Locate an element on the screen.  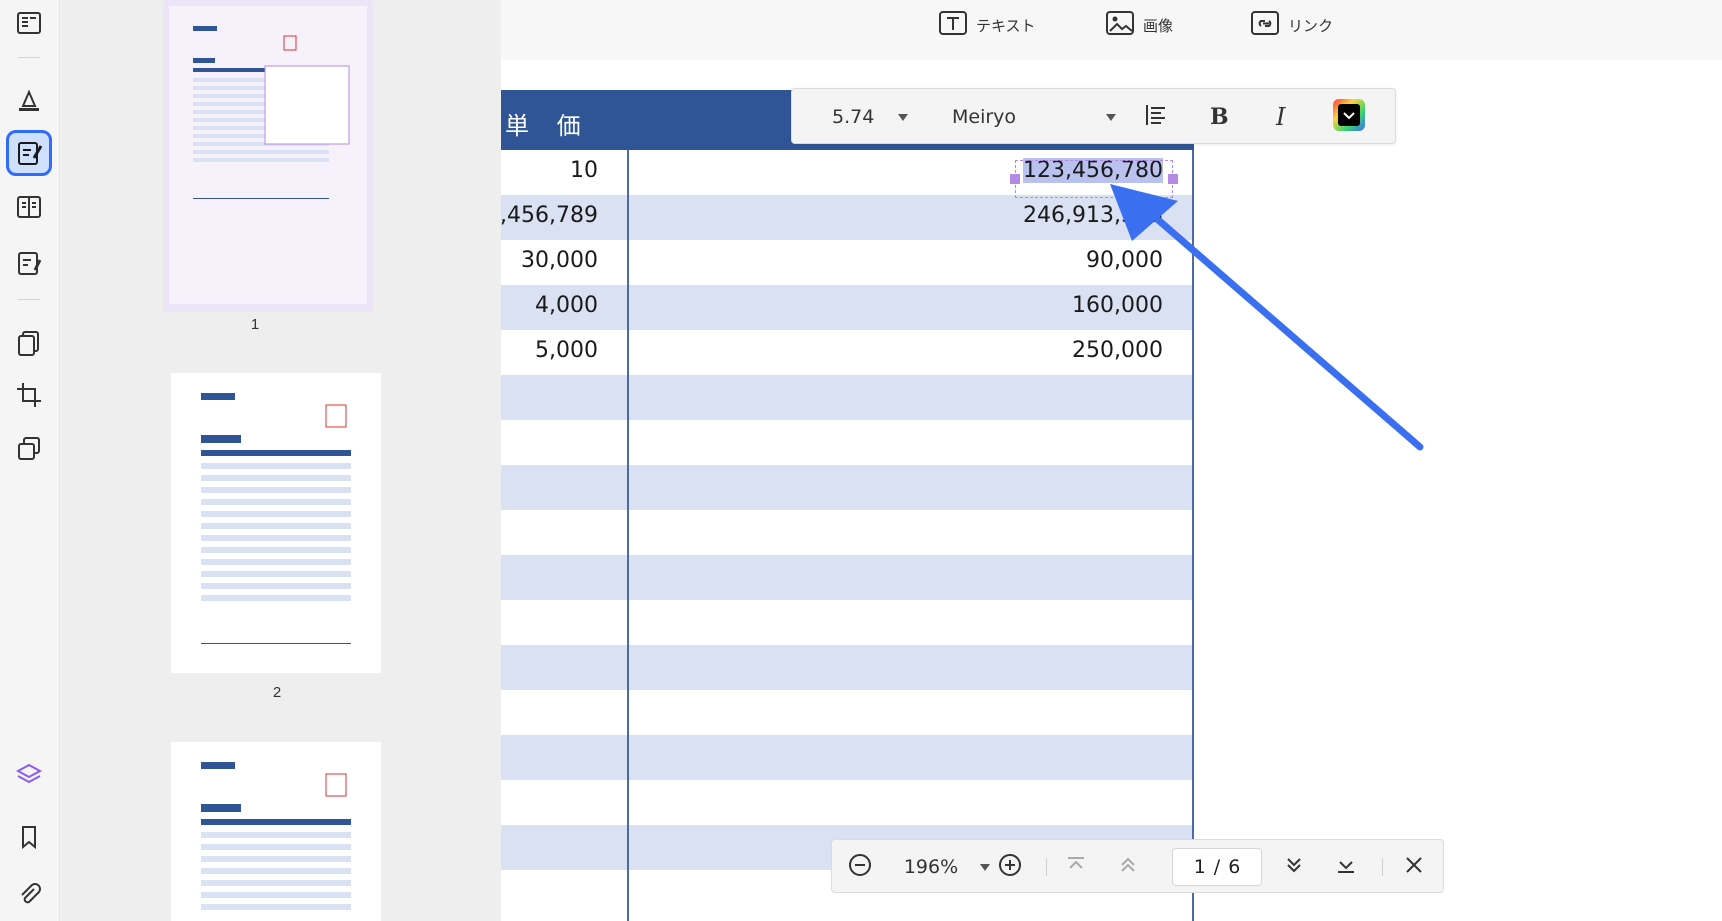
amount-cell: 246,913,578 is located at coordinates (1093, 215).